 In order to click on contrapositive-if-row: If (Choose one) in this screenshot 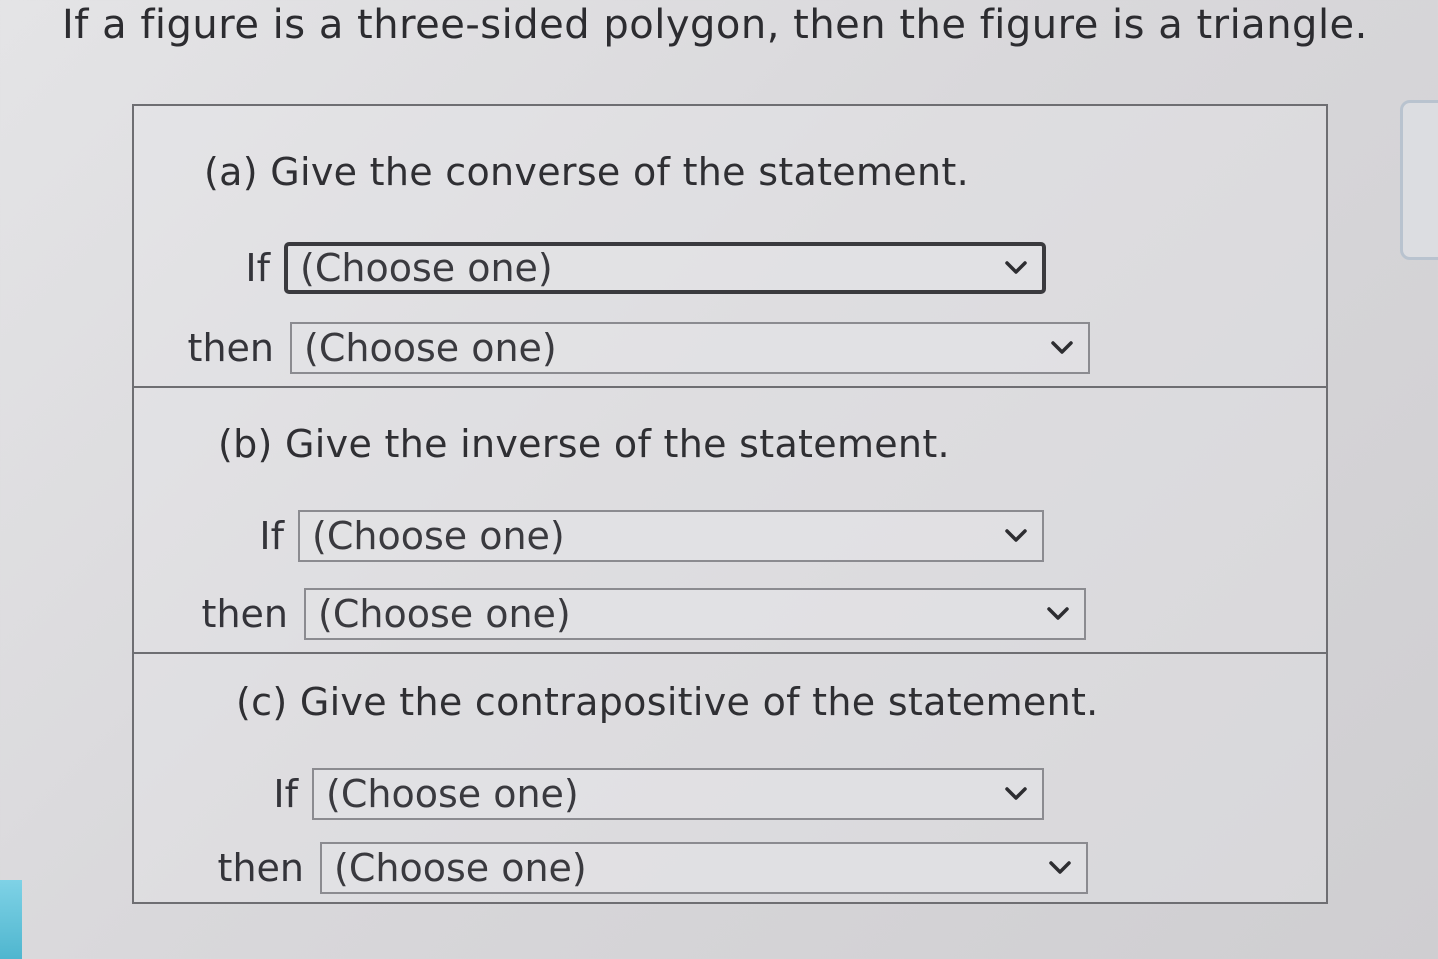, I will do `click(654, 794)`.